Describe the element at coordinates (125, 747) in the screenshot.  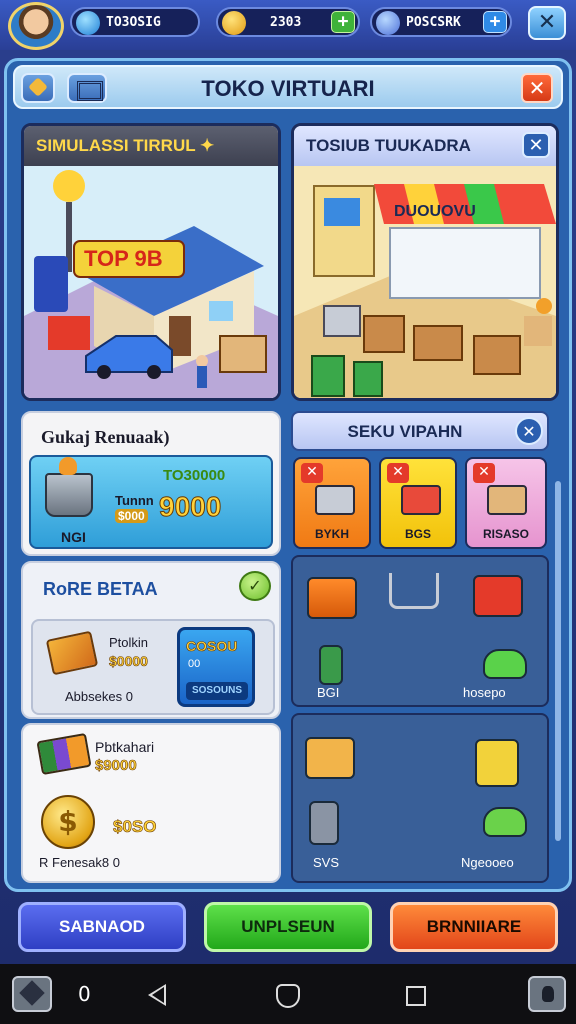
I see `money-item-name: Pbtkahari` at that location.